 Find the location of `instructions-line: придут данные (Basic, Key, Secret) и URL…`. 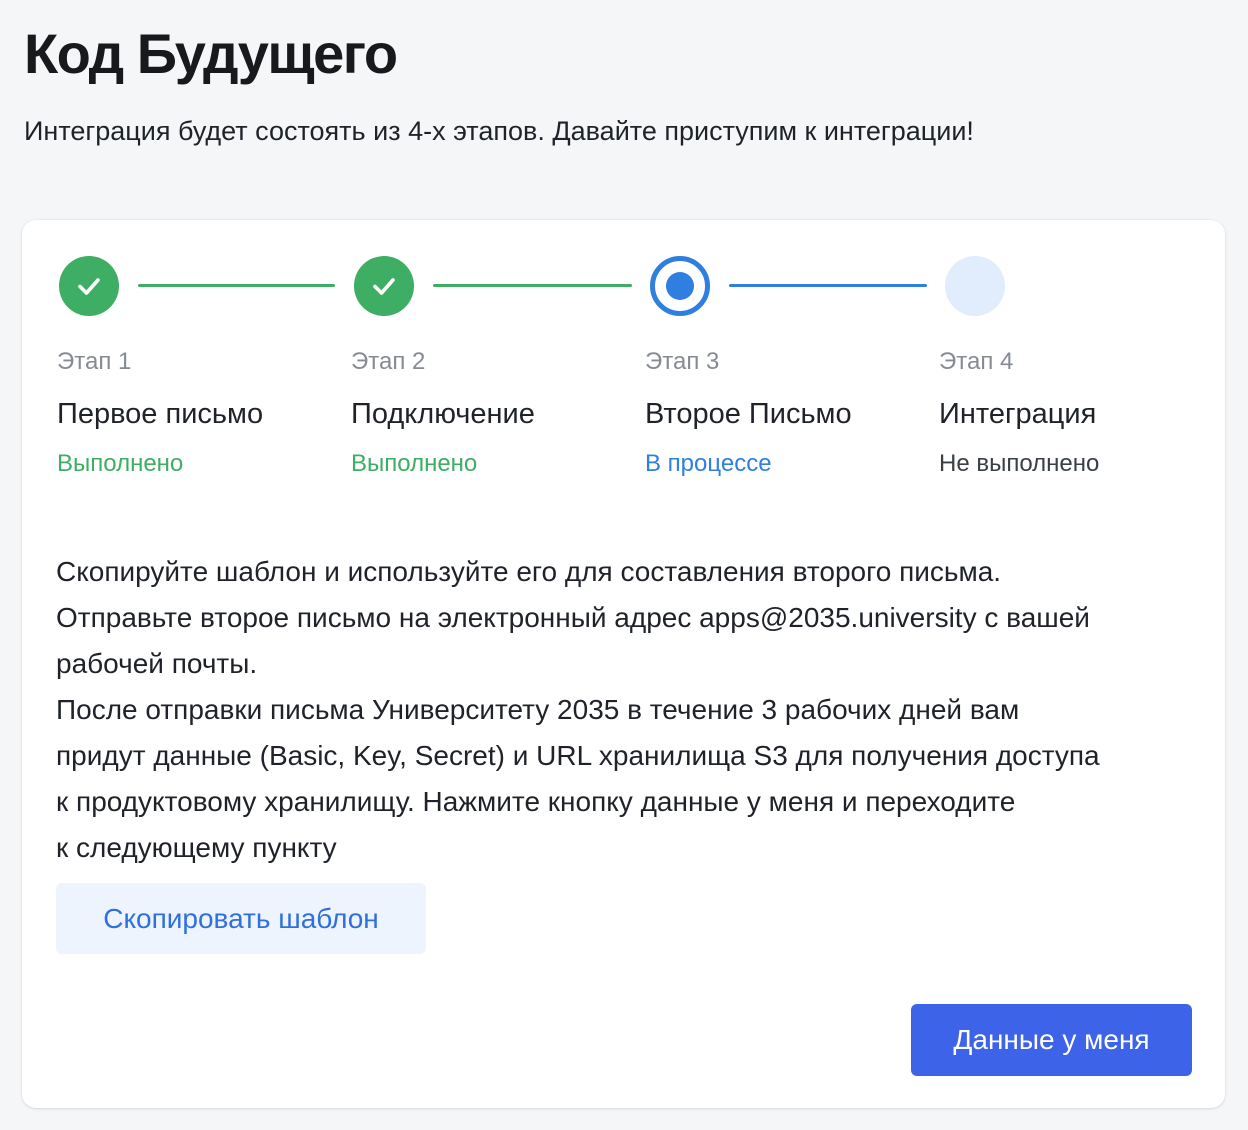

instructions-line: придут данные (Basic, Key, Secret) и URL… is located at coordinates (578, 755).